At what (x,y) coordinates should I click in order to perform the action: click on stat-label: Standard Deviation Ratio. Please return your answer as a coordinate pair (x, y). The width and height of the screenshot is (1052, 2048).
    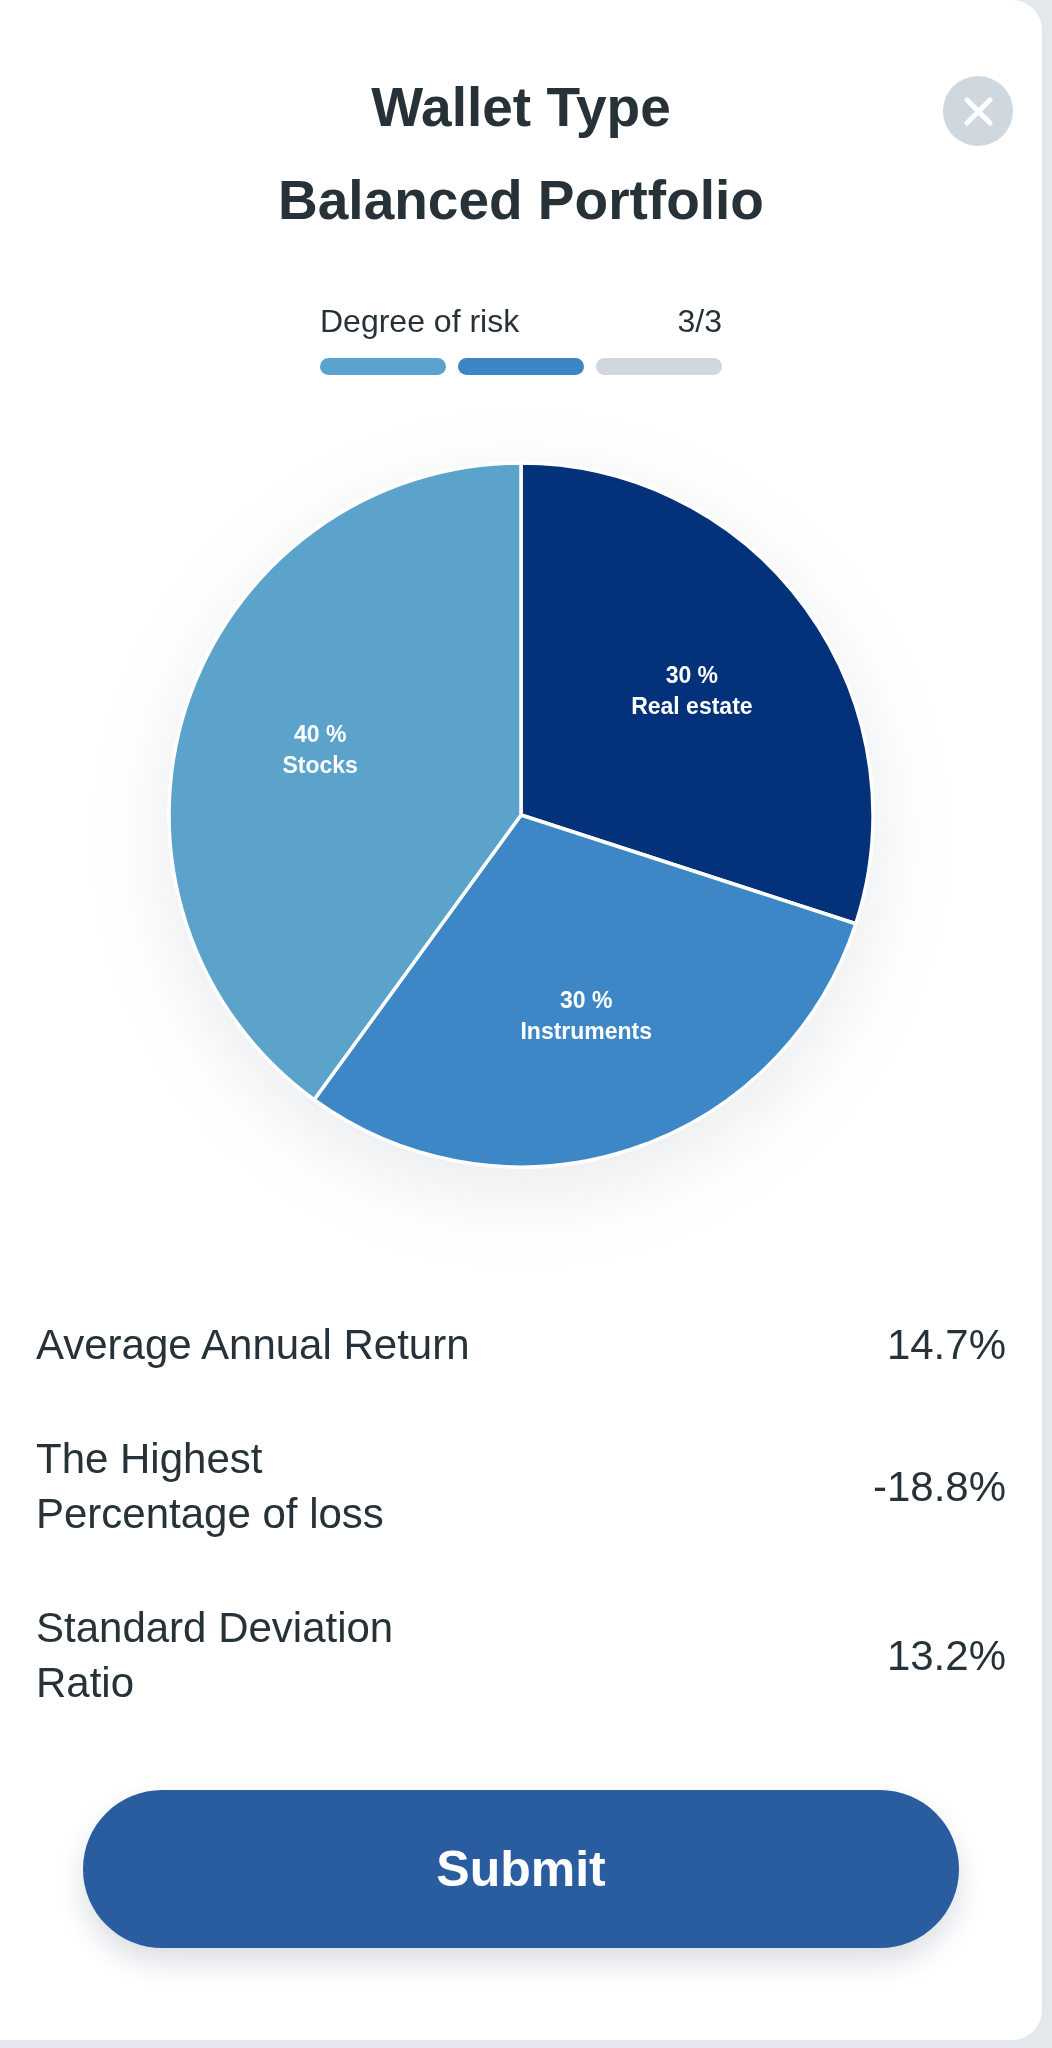
    Looking at the image, I should click on (215, 1655).